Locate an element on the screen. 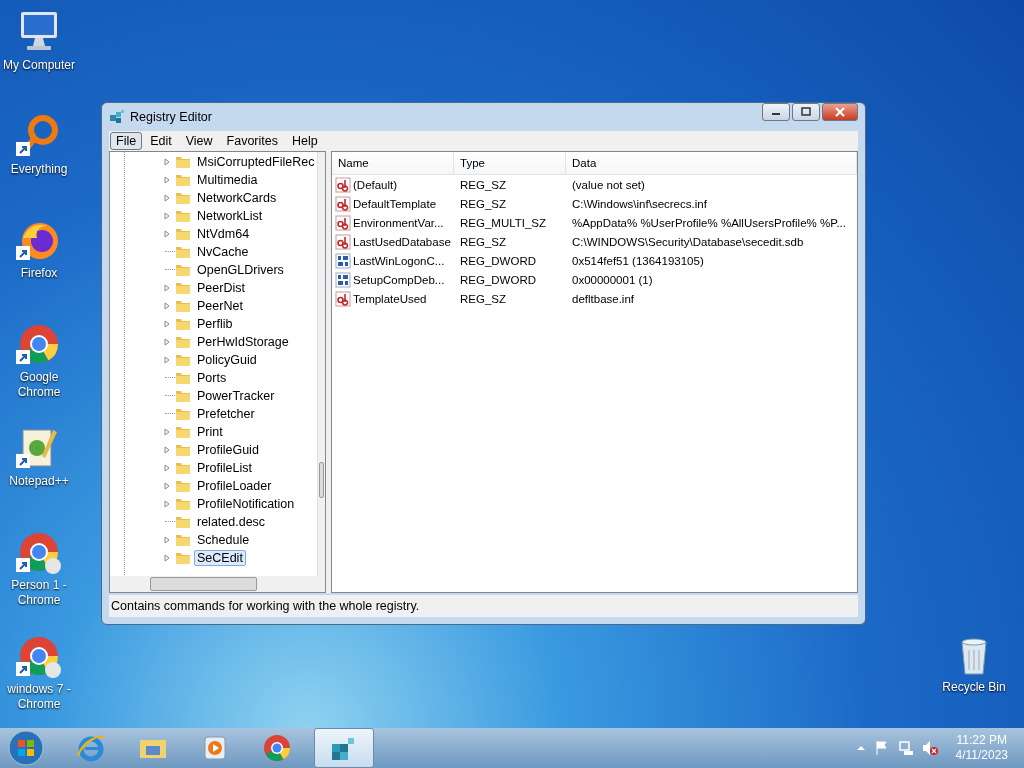  tree-item: PerHwIdStorage is located at coordinates (243, 342).